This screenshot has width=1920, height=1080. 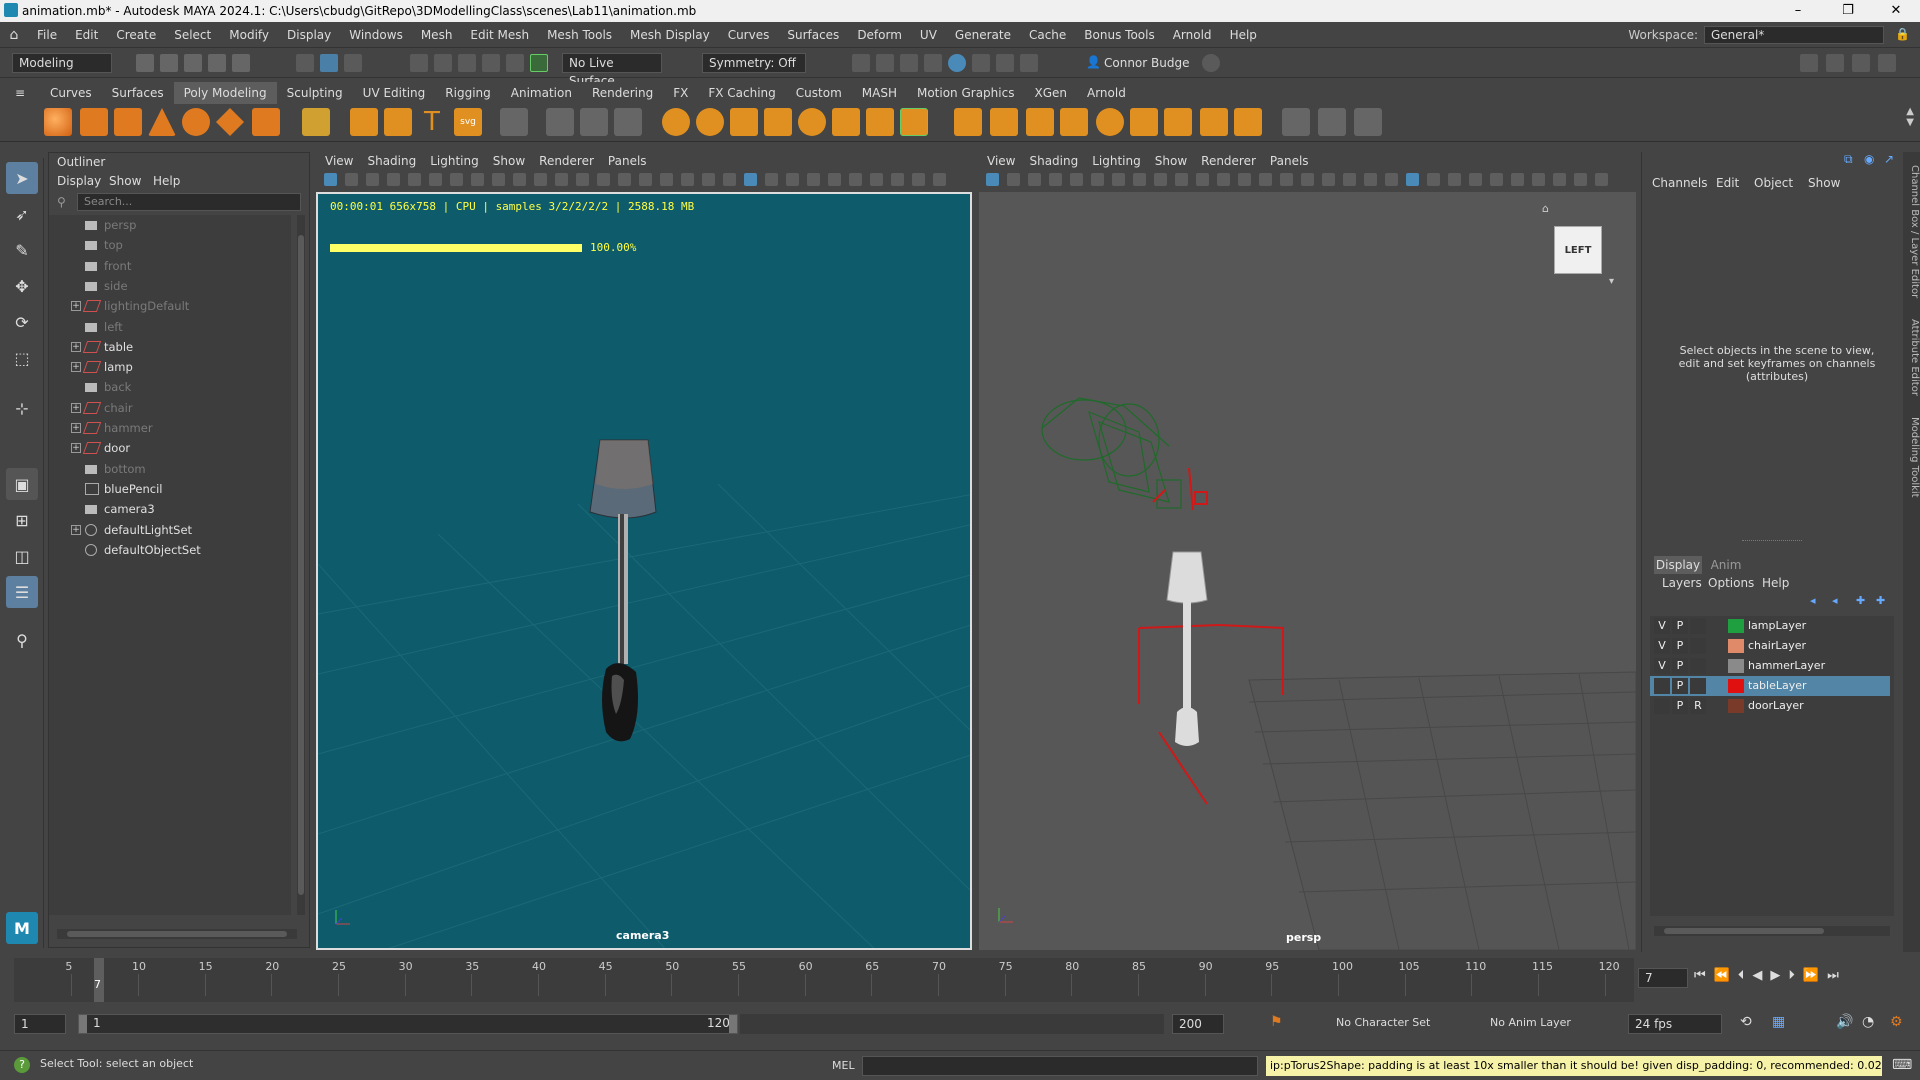 What do you see at coordinates (196, 122) in the screenshot?
I see `poly-torus-icon` at bounding box center [196, 122].